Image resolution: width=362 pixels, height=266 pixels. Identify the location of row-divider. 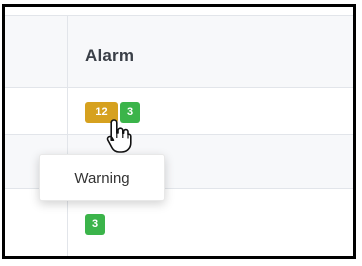
(179, 134).